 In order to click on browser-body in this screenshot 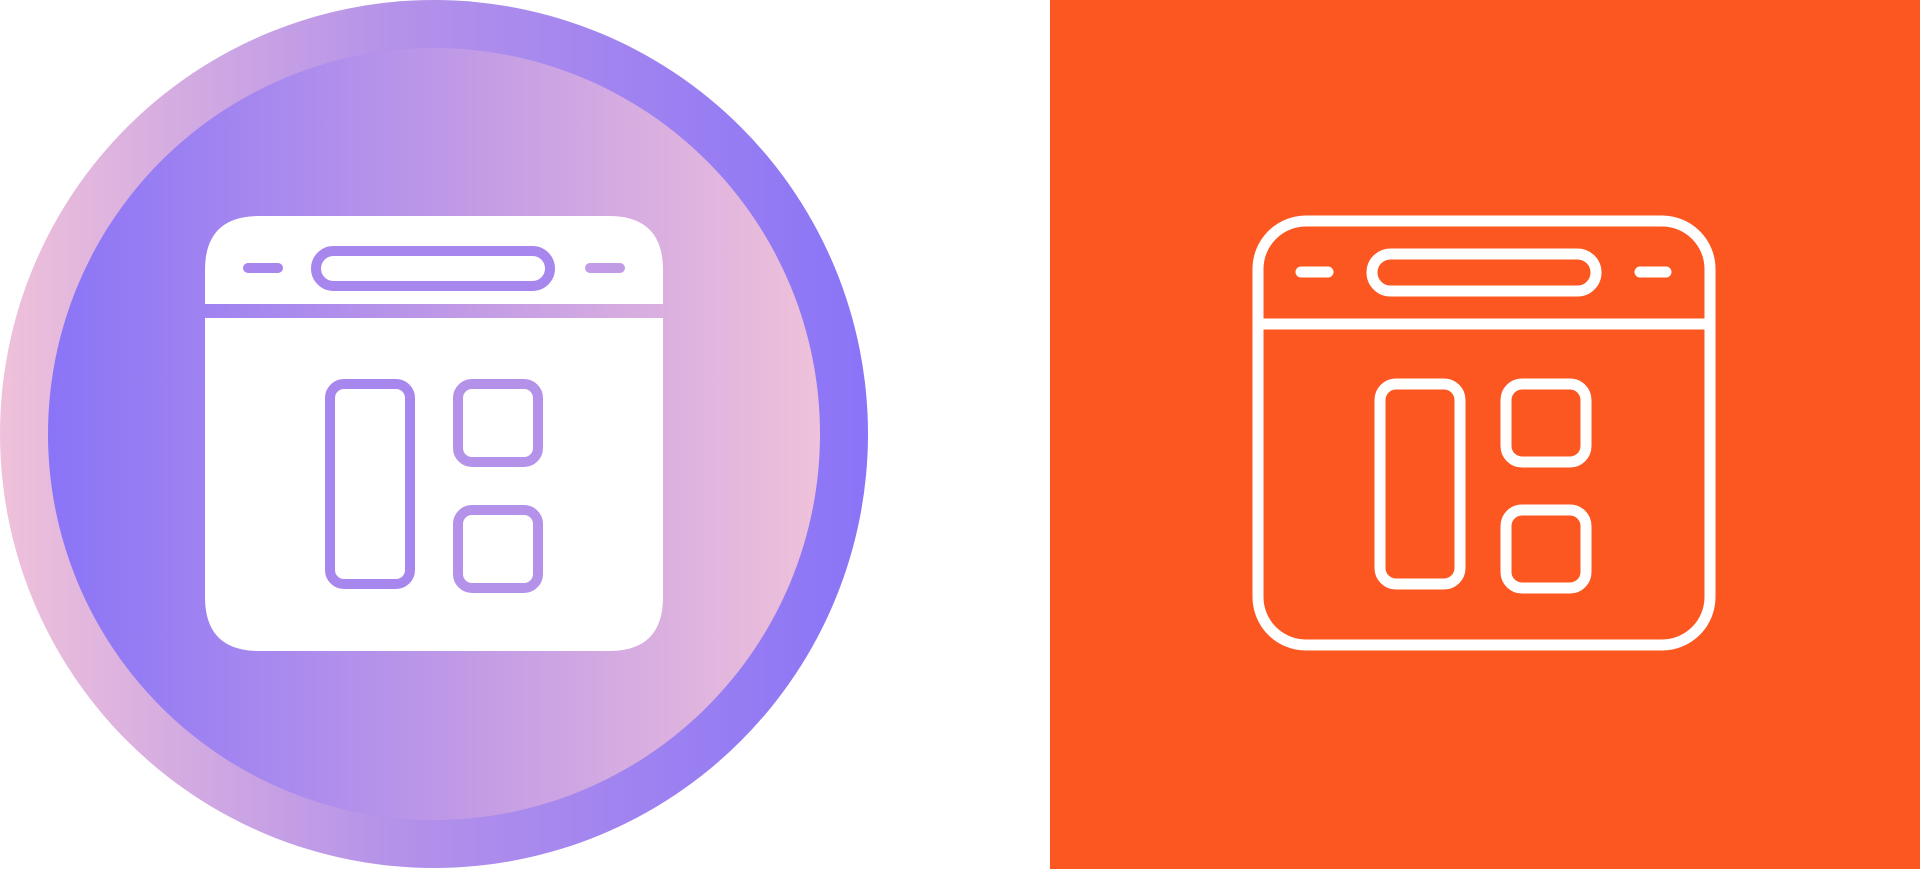, I will do `click(434, 484)`.